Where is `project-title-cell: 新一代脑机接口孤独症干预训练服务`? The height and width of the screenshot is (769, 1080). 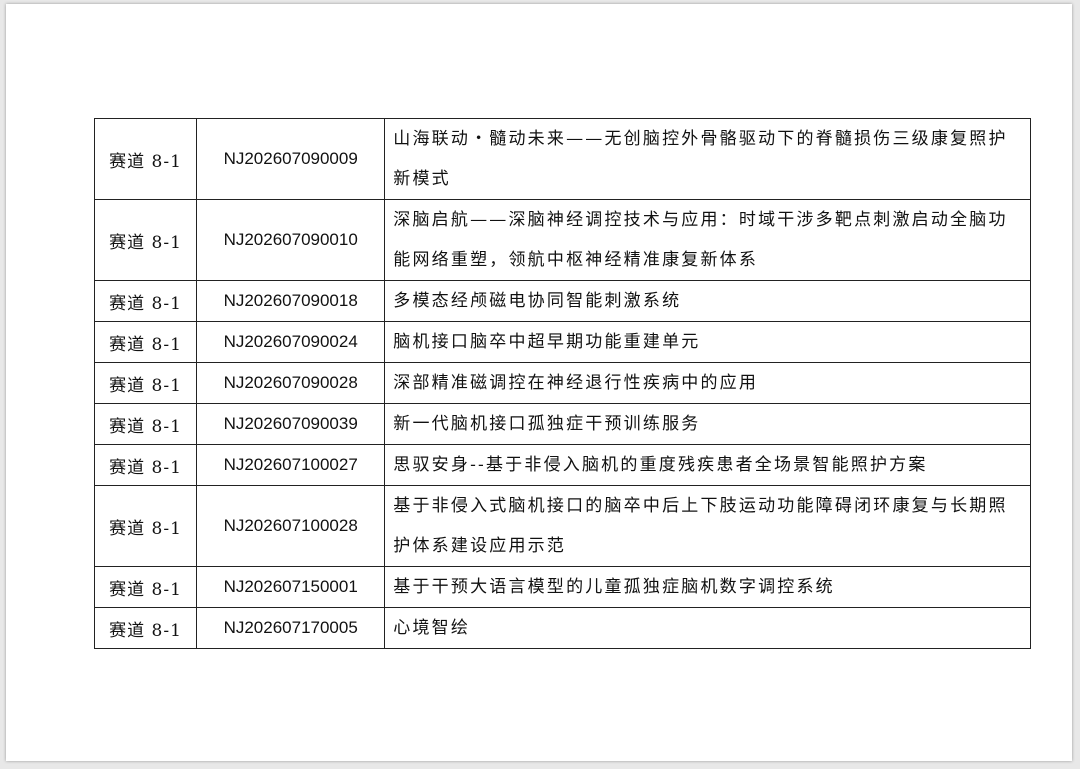
project-title-cell: 新一代脑机接口孤独症干预训练服务 is located at coordinates (707, 424).